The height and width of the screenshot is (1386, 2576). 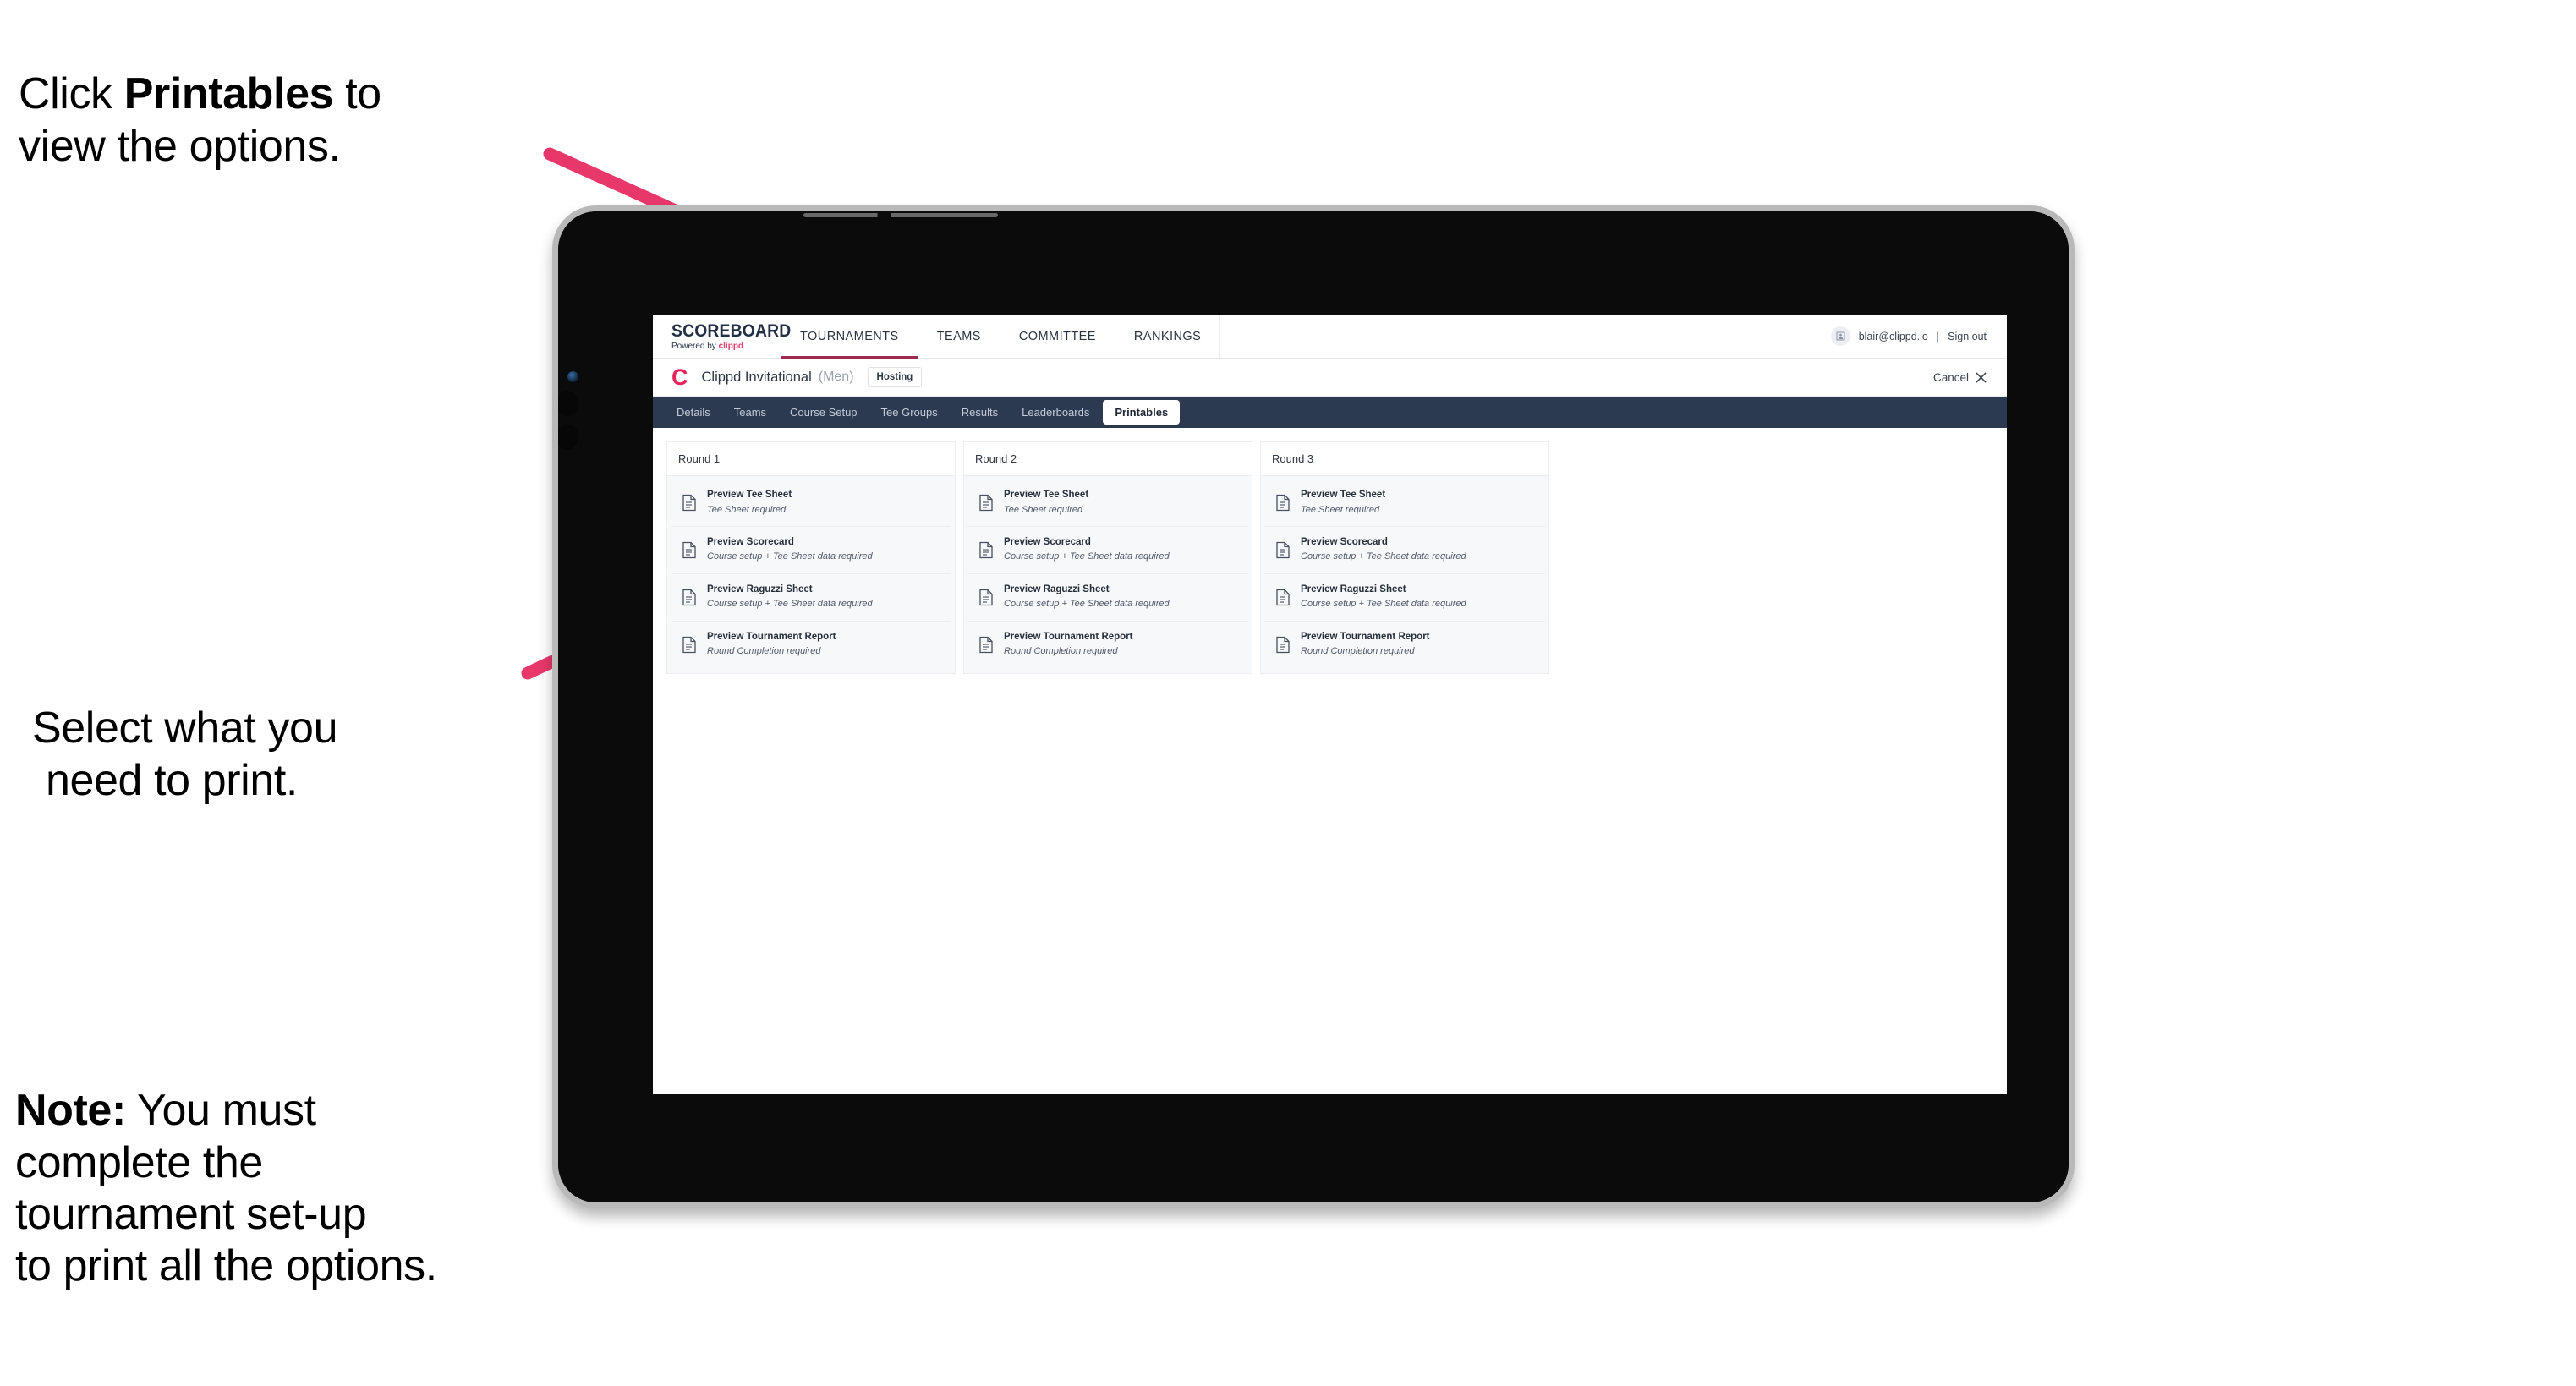 I want to click on nav-item-rankings-label: RANKINGS, so click(x=1167, y=336).